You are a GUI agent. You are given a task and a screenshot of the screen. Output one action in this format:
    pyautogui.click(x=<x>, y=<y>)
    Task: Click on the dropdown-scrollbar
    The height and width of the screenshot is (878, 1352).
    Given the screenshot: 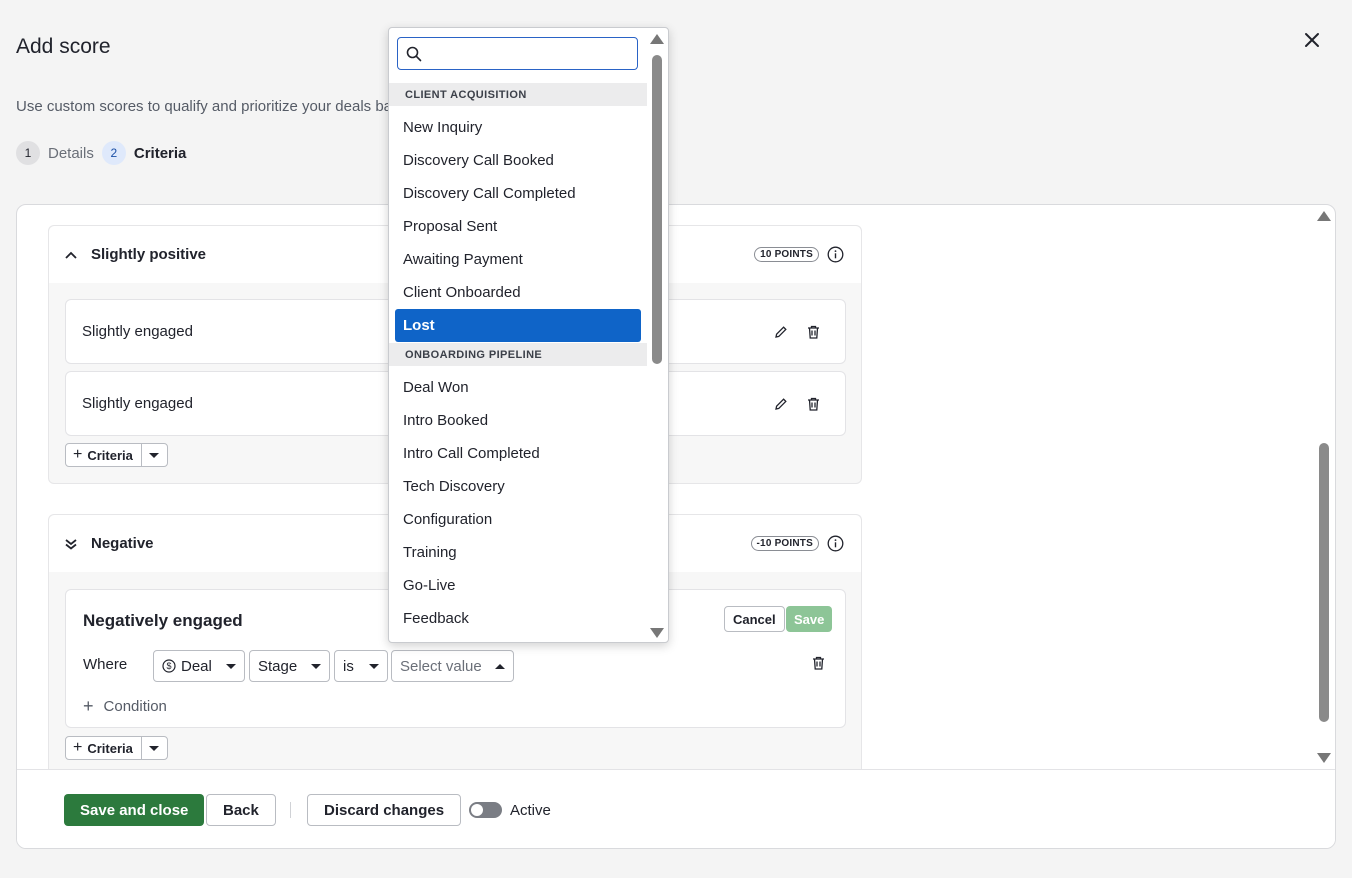 What is the action you would take?
    pyautogui.click(x=657, y=336)
    